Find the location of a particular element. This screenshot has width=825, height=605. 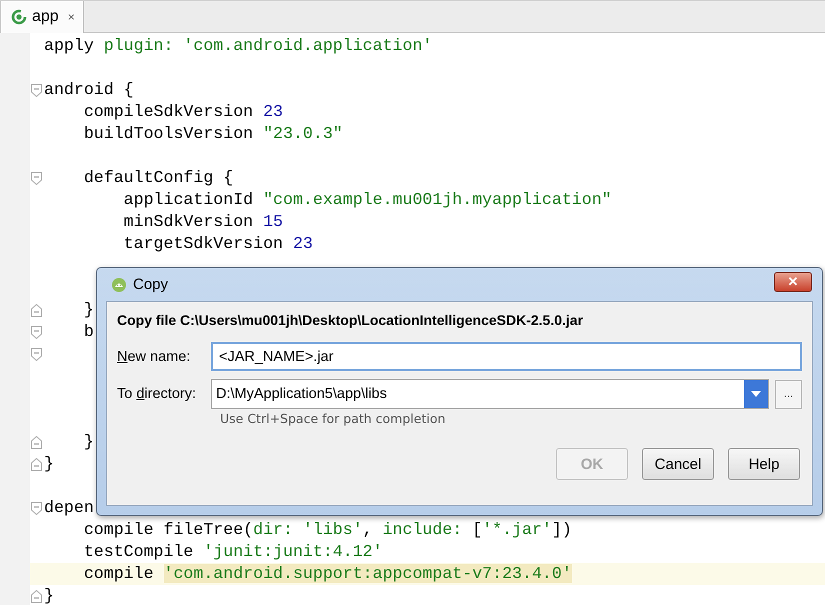

code-line: android { is located at coordinates (89, 90).